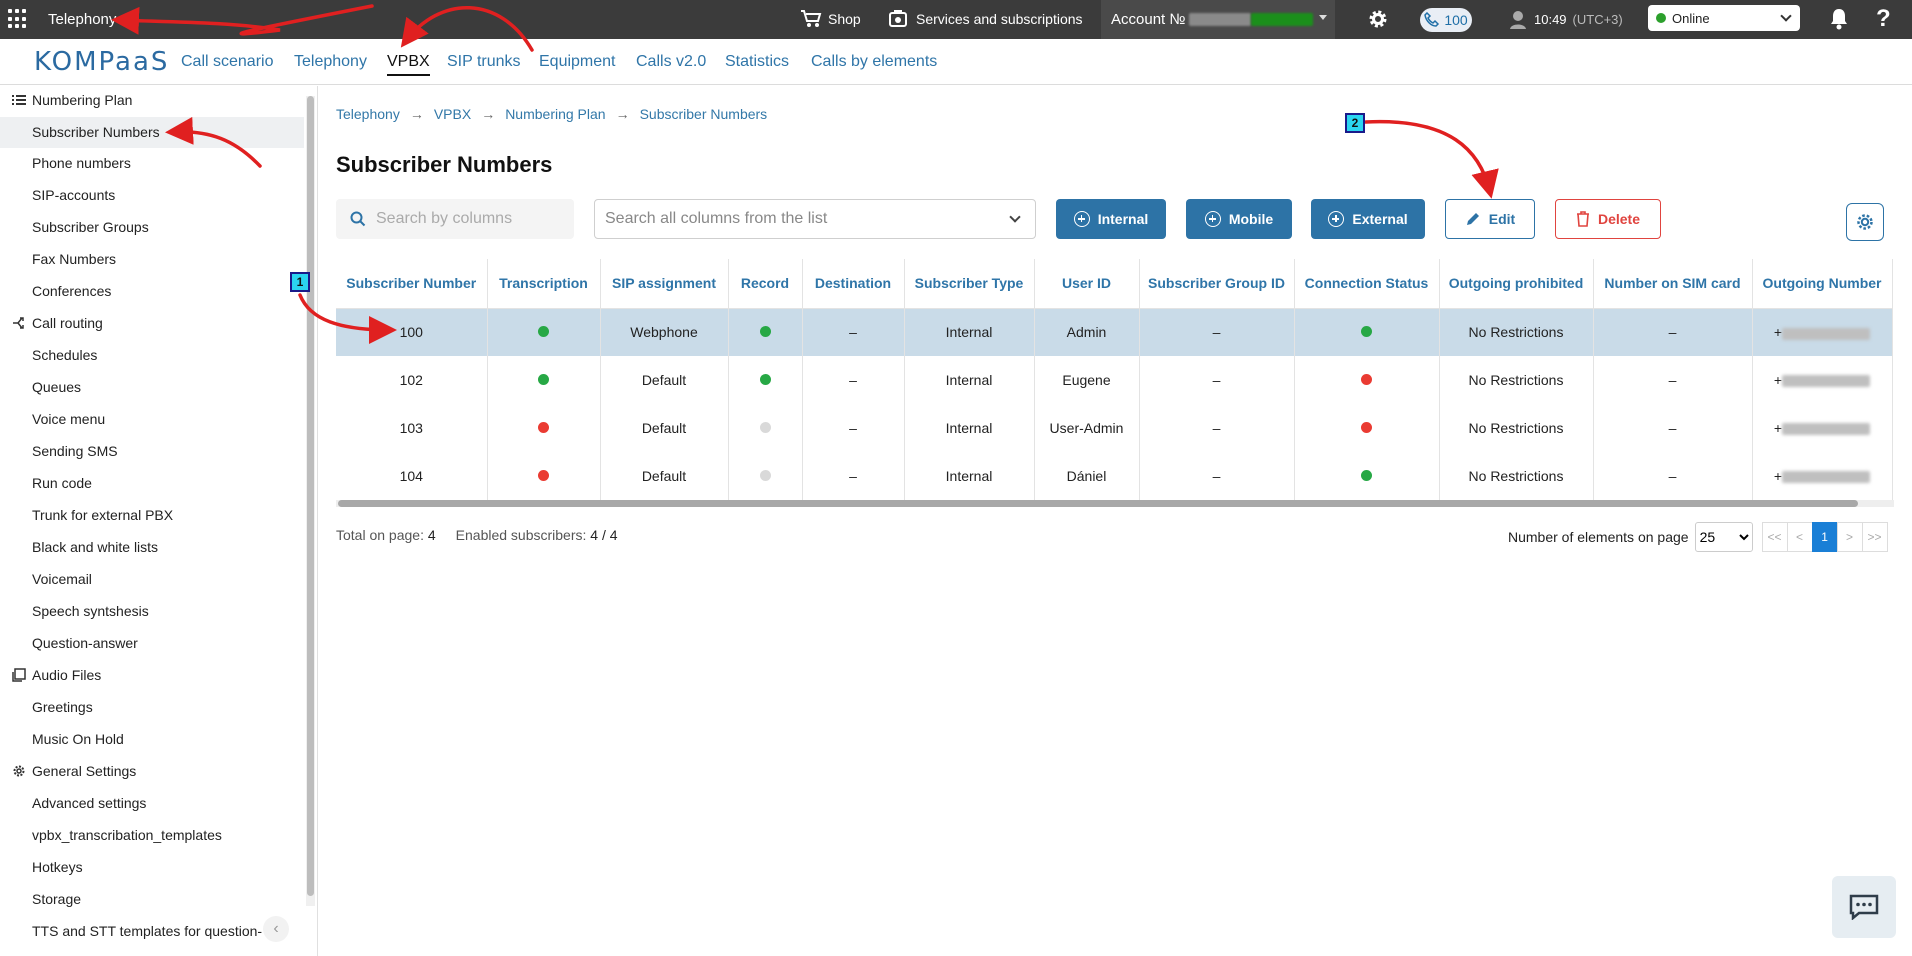 The image size is (1912, 956). What do you see at coordinates (1661, 18) in the screenshot?
I see `online-dot-icon` at bounding box center [1661, 18].